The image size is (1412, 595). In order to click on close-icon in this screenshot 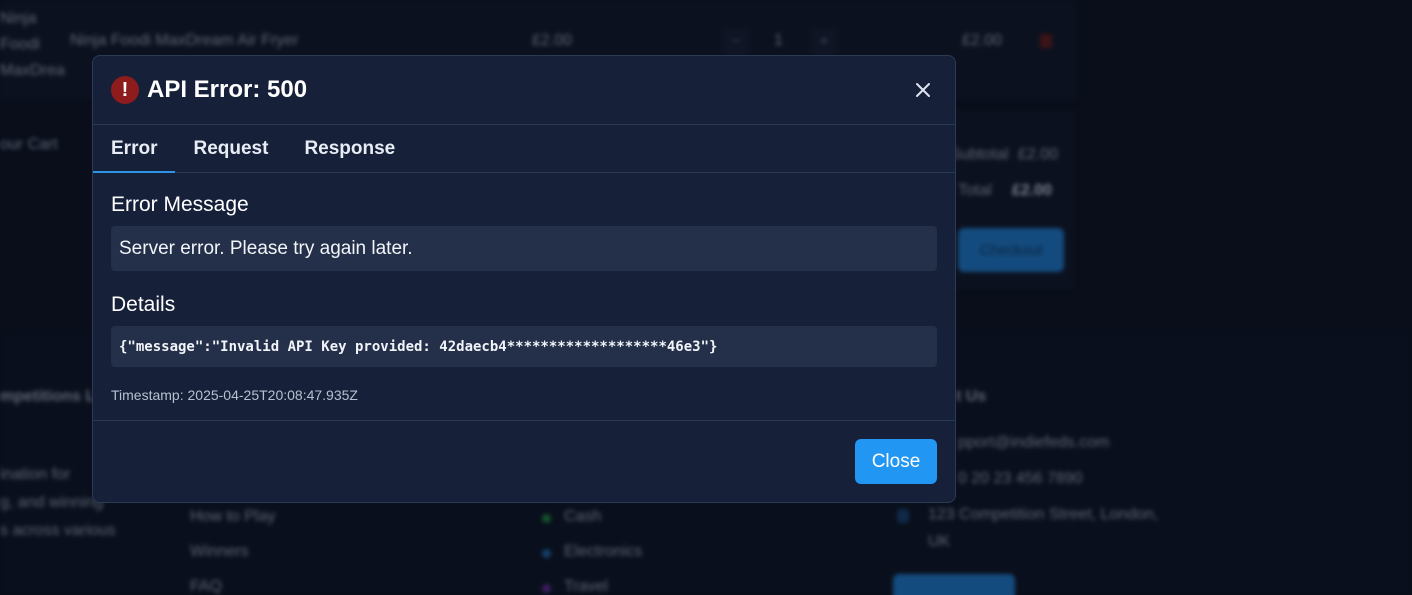, I will do `click(923, 90)`.